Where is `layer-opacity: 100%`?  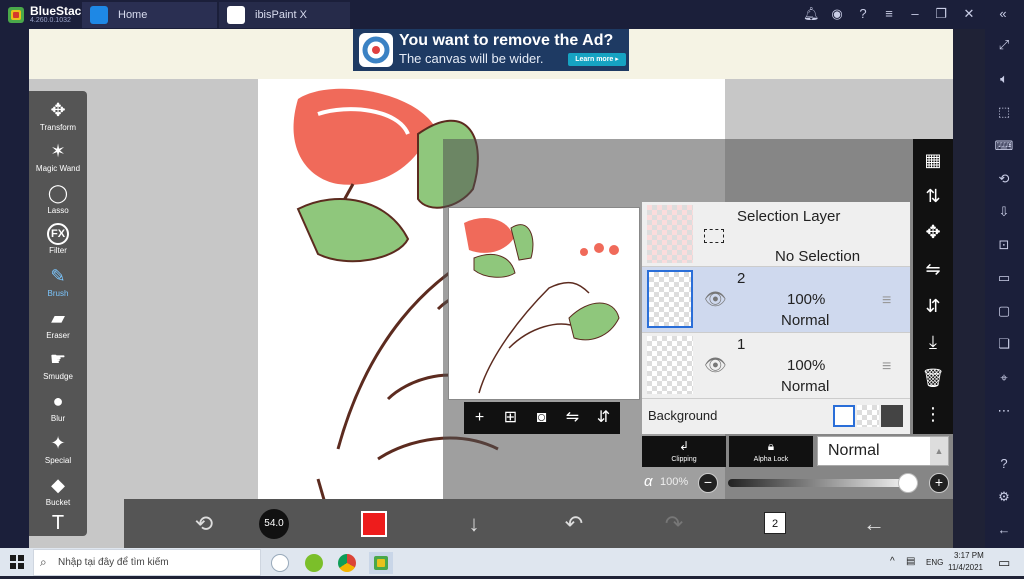 layer-opacity: 100% is located at coordinates (806, 365).